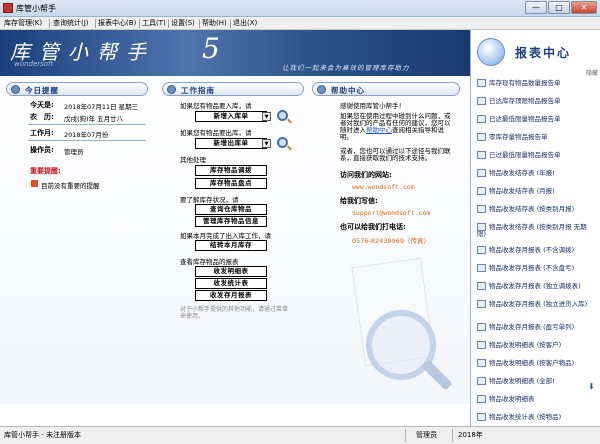 The image size is (600, 444). What do you see at coordinates (231, 143) in the screenshot?
I see `new-outstock-button: 新增出库单` at bounding box center [231, 143].